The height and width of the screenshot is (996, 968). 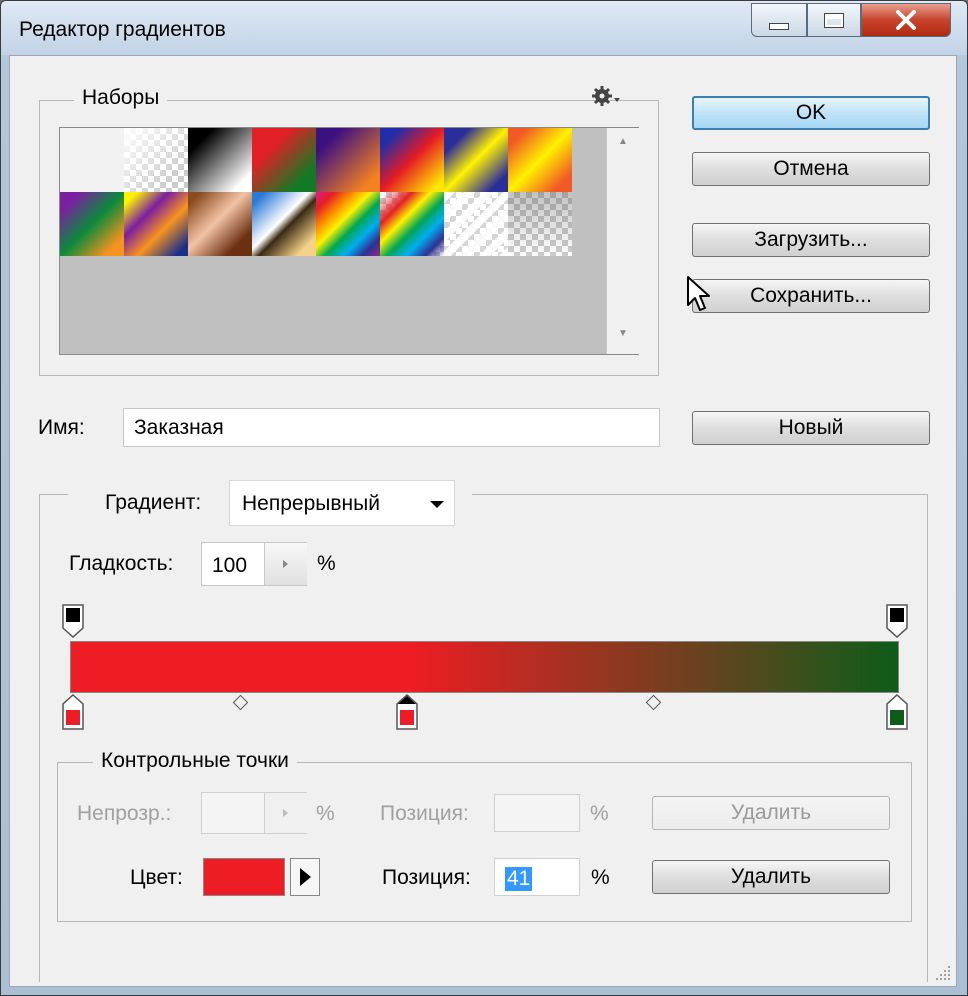 What do you see at coordinates (476, 160) in the screenshot?
I see `preset-blue-yellow-blue` at bounding box center [476, 160].